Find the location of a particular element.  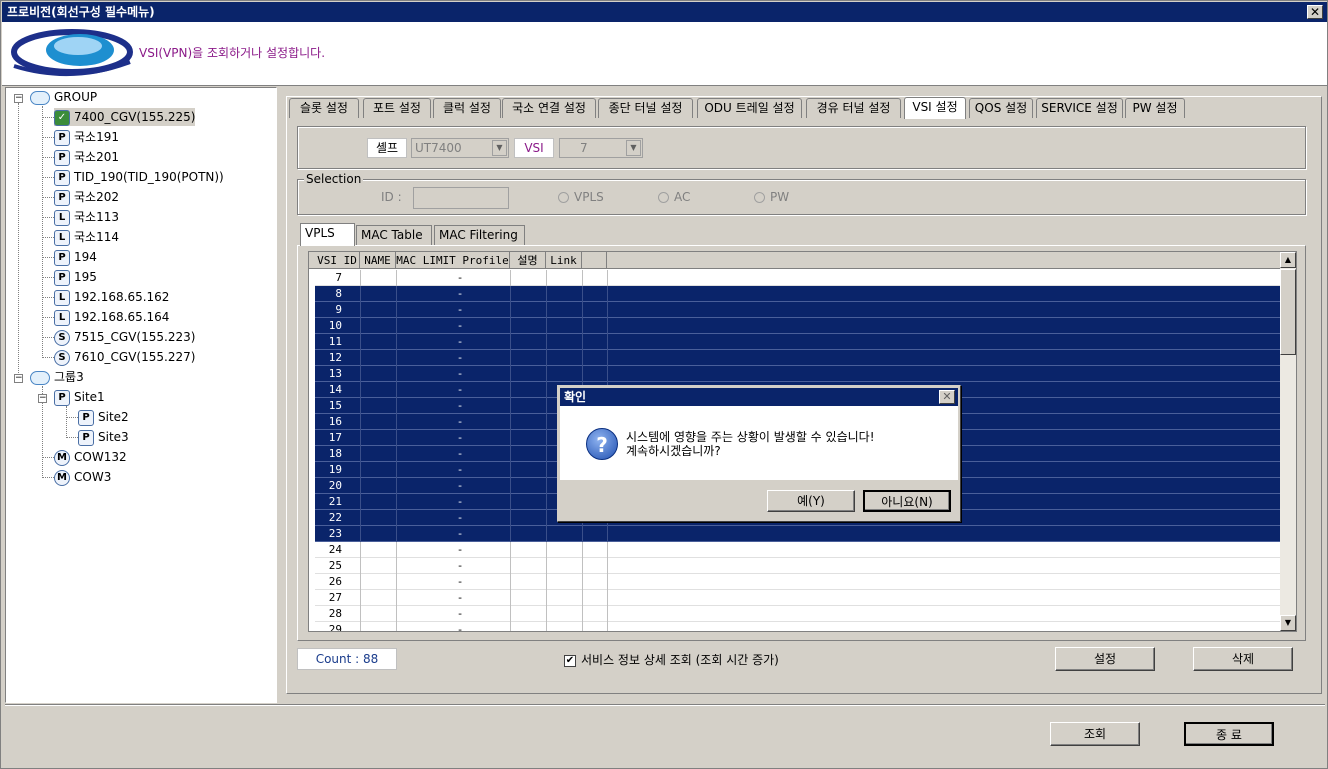

radio-pw: PW is located at coordinates (771, 197).